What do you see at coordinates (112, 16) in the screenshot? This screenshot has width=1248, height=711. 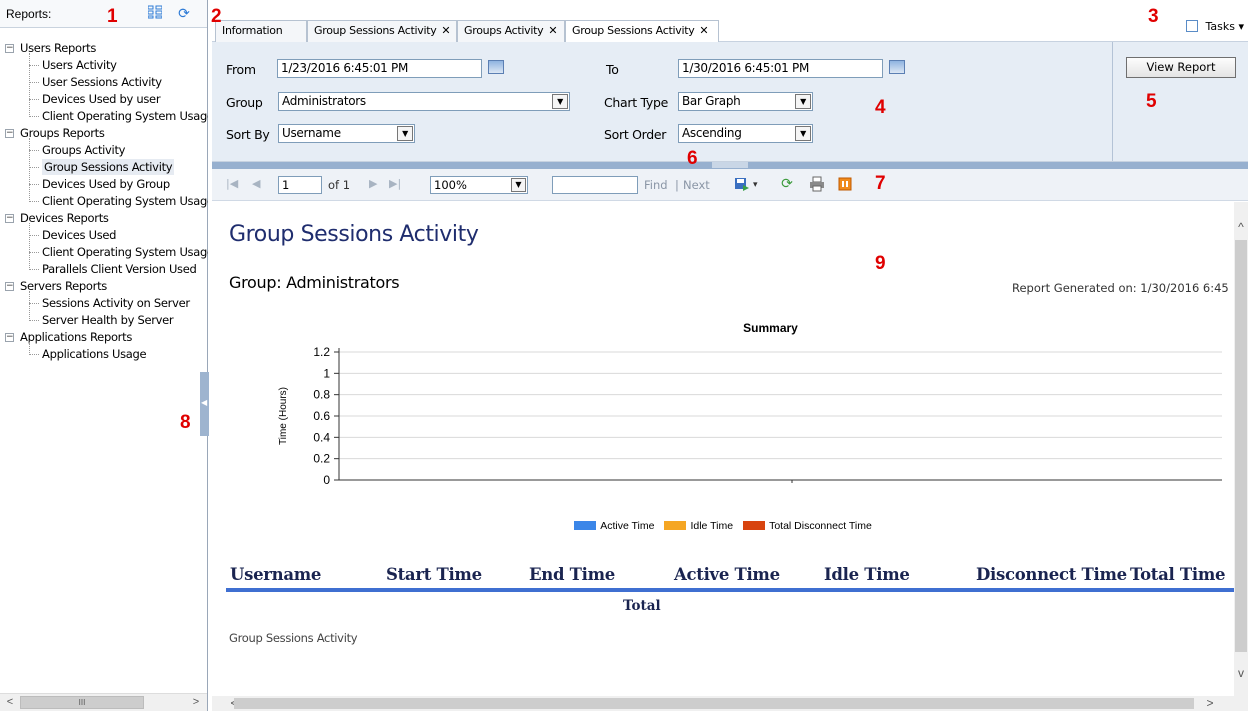 I see `marker-1: 1` at bounding box center [112, 16].